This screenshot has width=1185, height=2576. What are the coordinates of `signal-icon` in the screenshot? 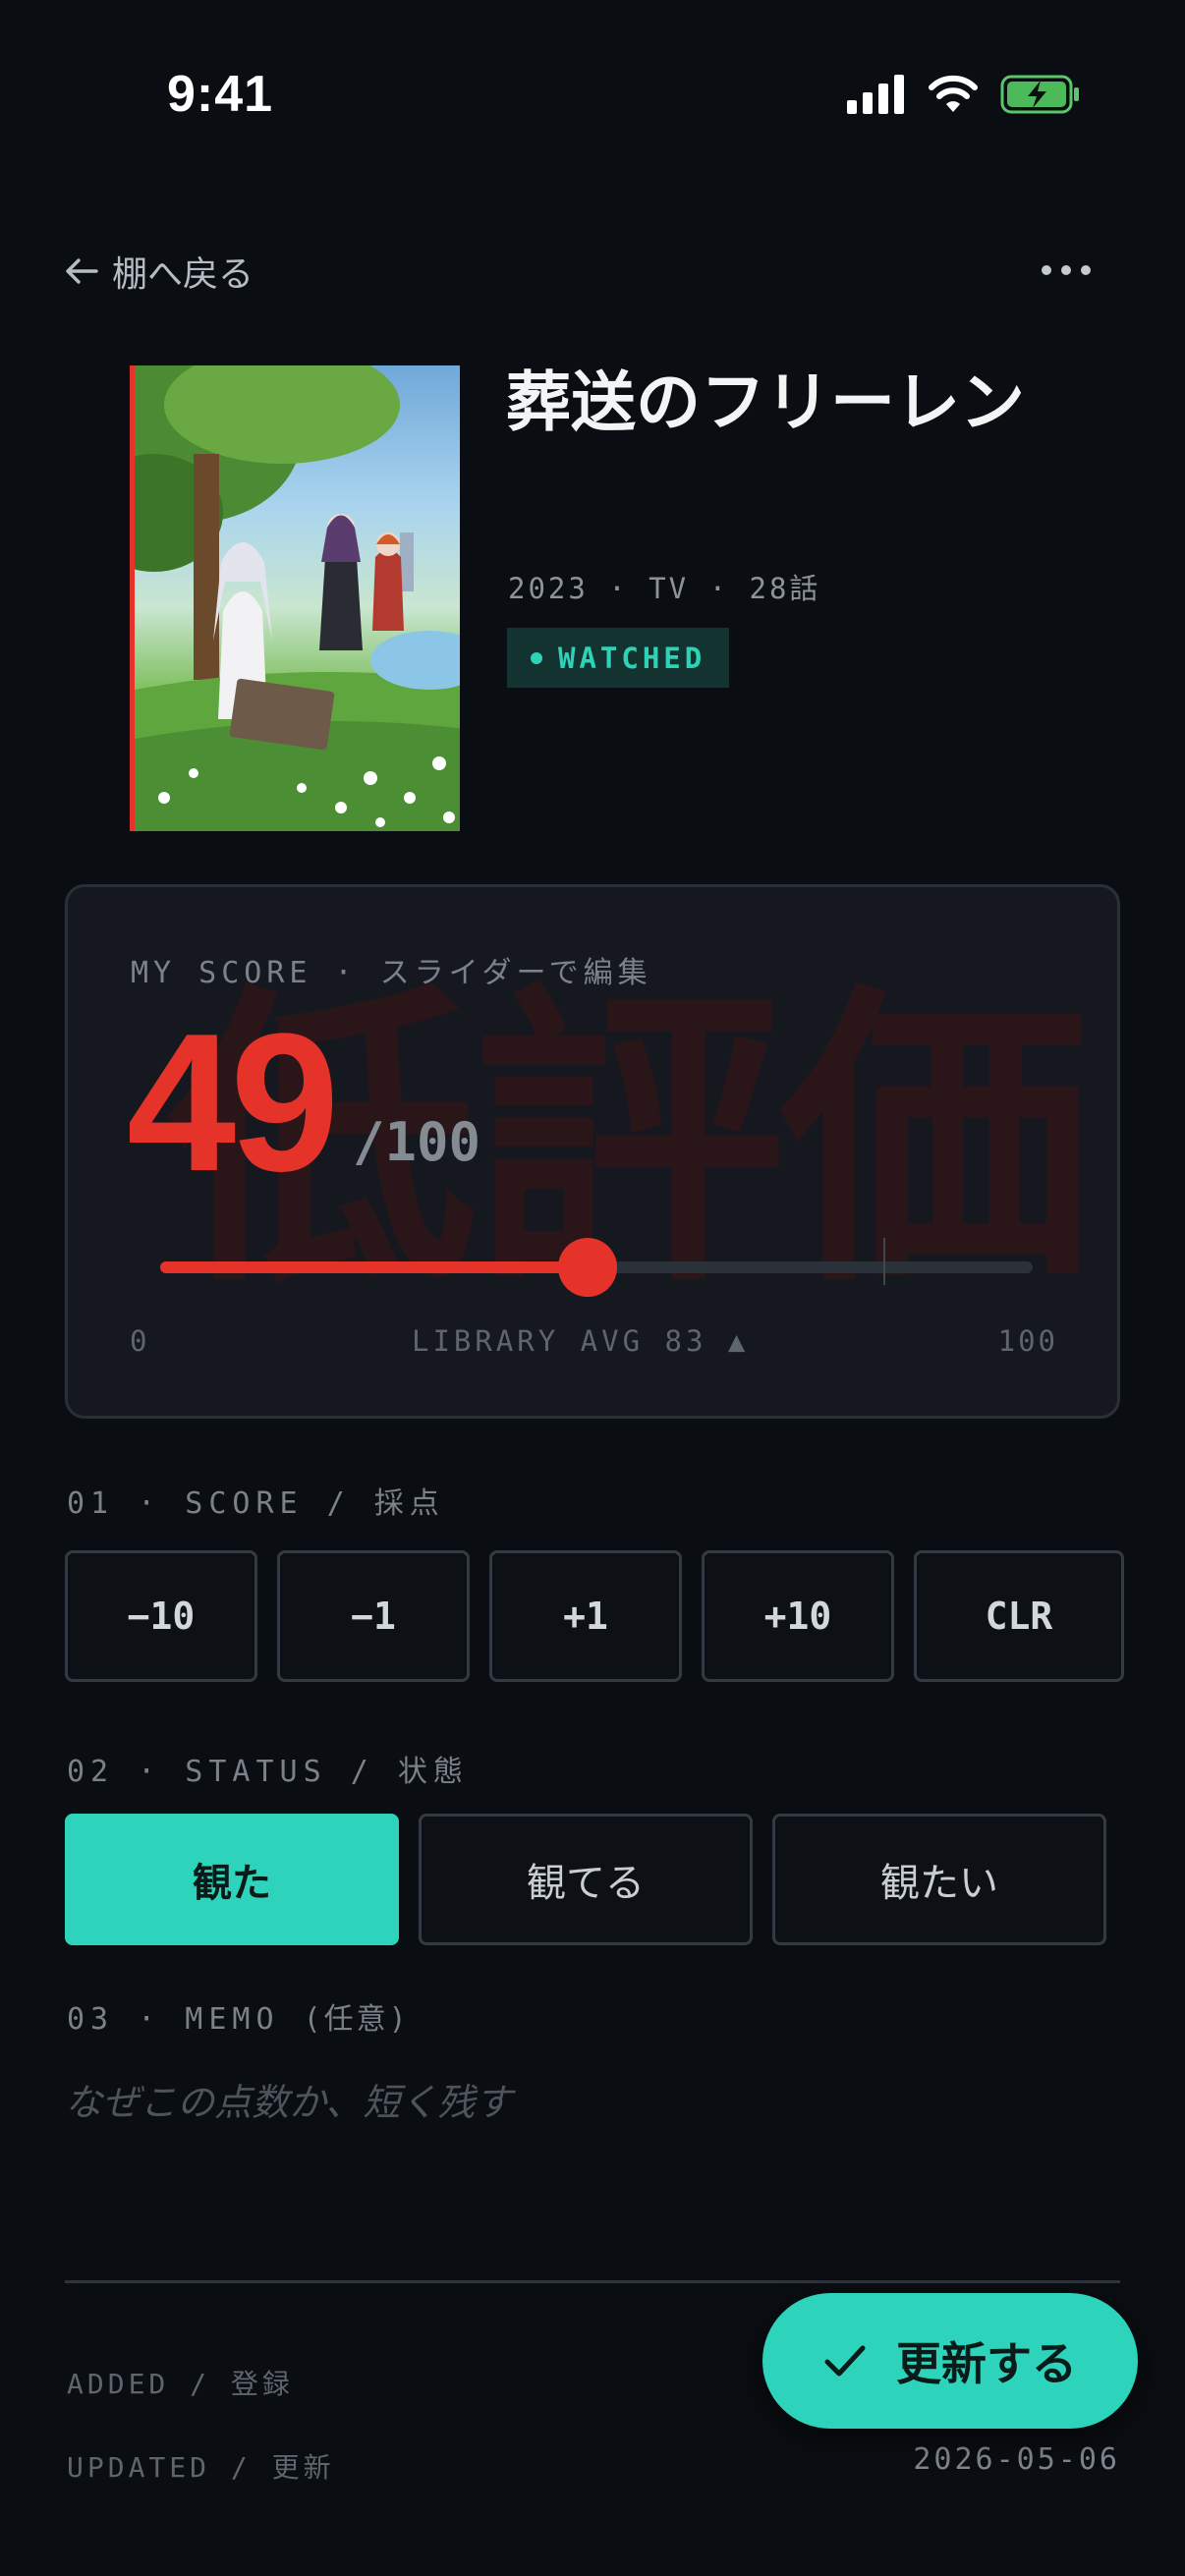 It's located at (876, 94).